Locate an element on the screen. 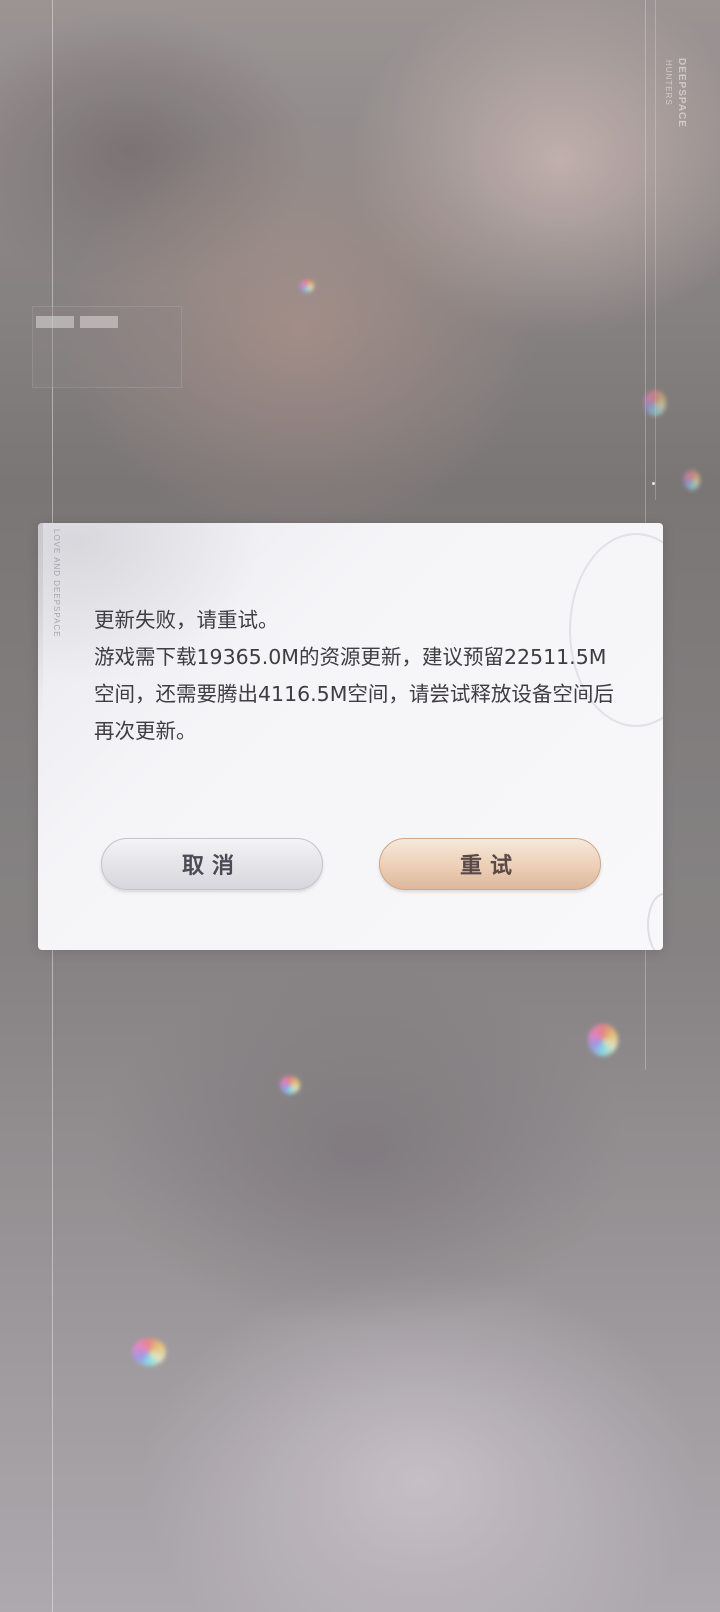  retry-button-label: 重试 is located at coordinates (489, 866).